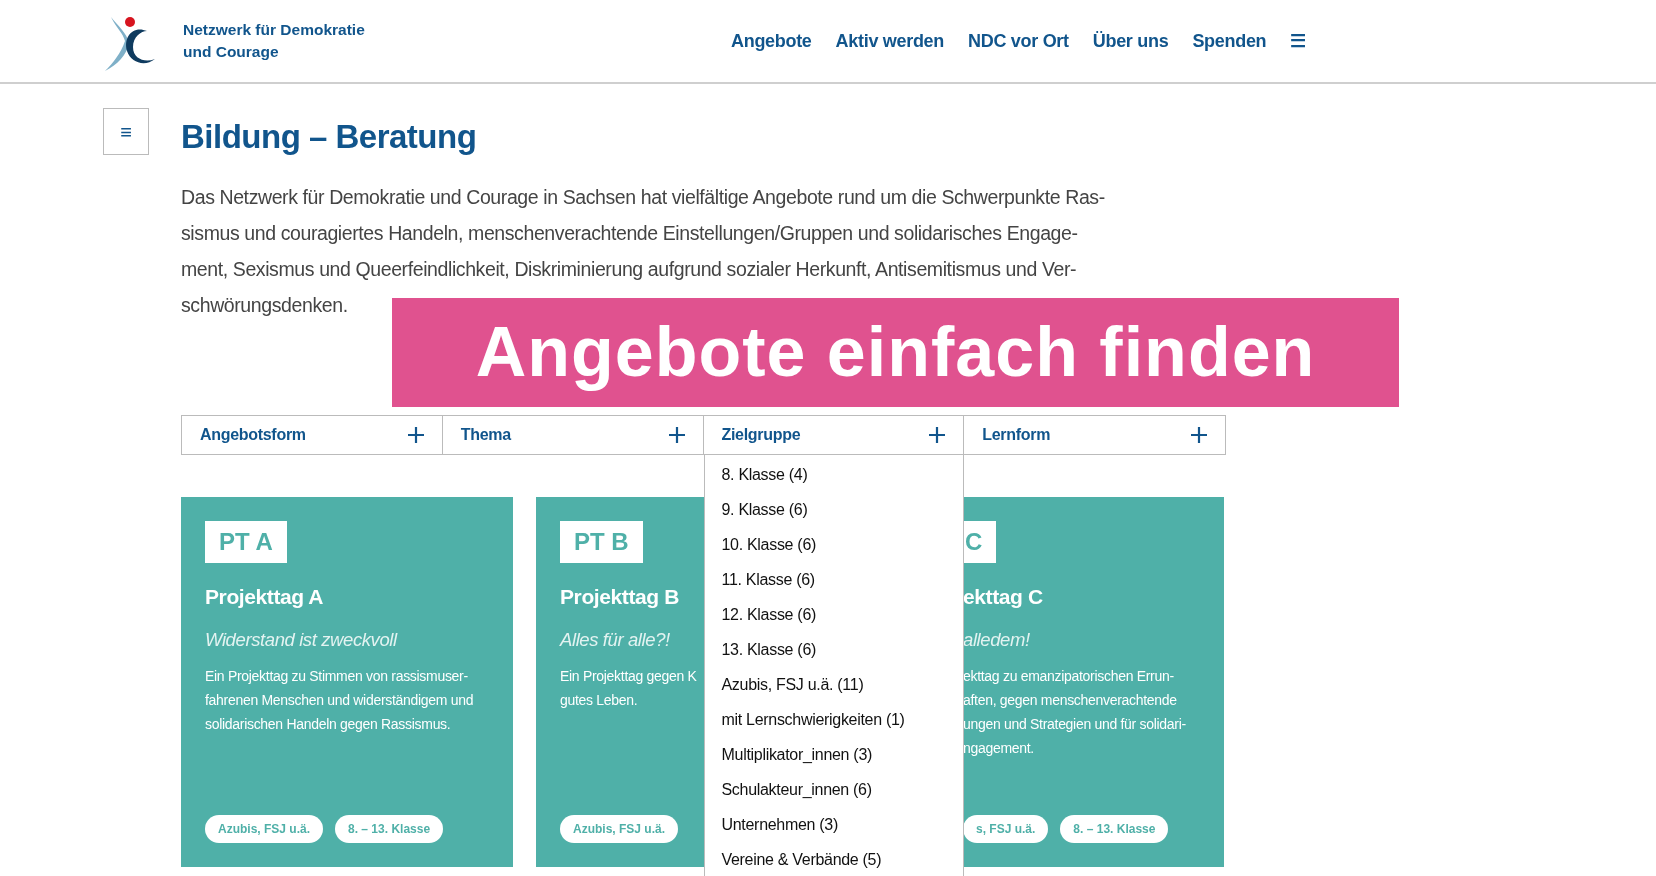 This screenshot has height=876, width=1656. What do you see at coordinates (628, 688) in the screenshot?
I see `card-description: Ein Projekttag gegen K gutes Leben.` at bounding box center [628, 688].